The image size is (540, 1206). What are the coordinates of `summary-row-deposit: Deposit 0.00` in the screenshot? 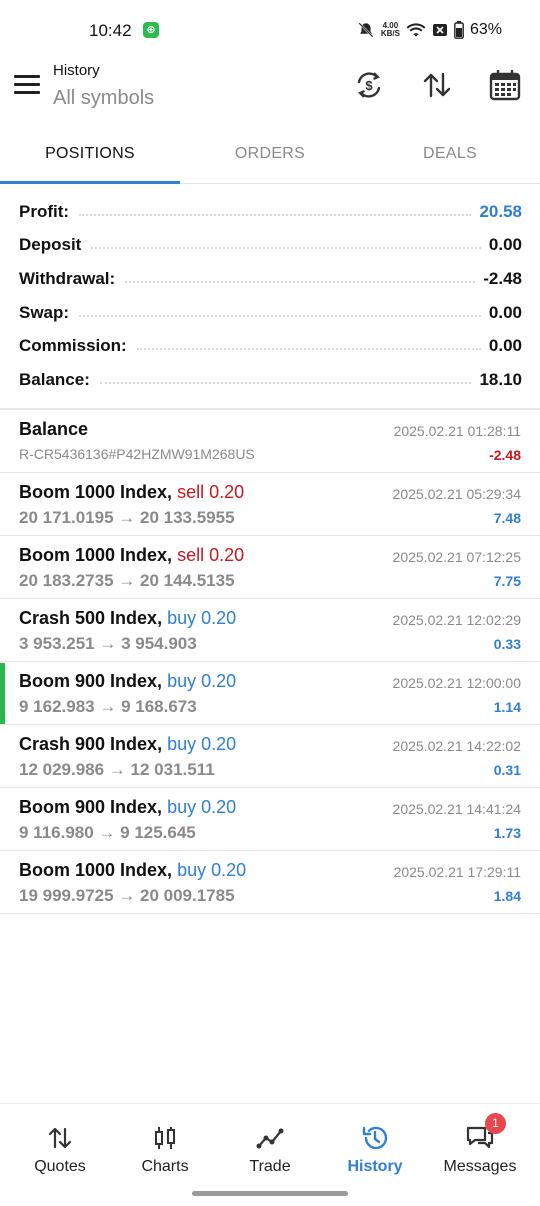 It's located at (270, 246).